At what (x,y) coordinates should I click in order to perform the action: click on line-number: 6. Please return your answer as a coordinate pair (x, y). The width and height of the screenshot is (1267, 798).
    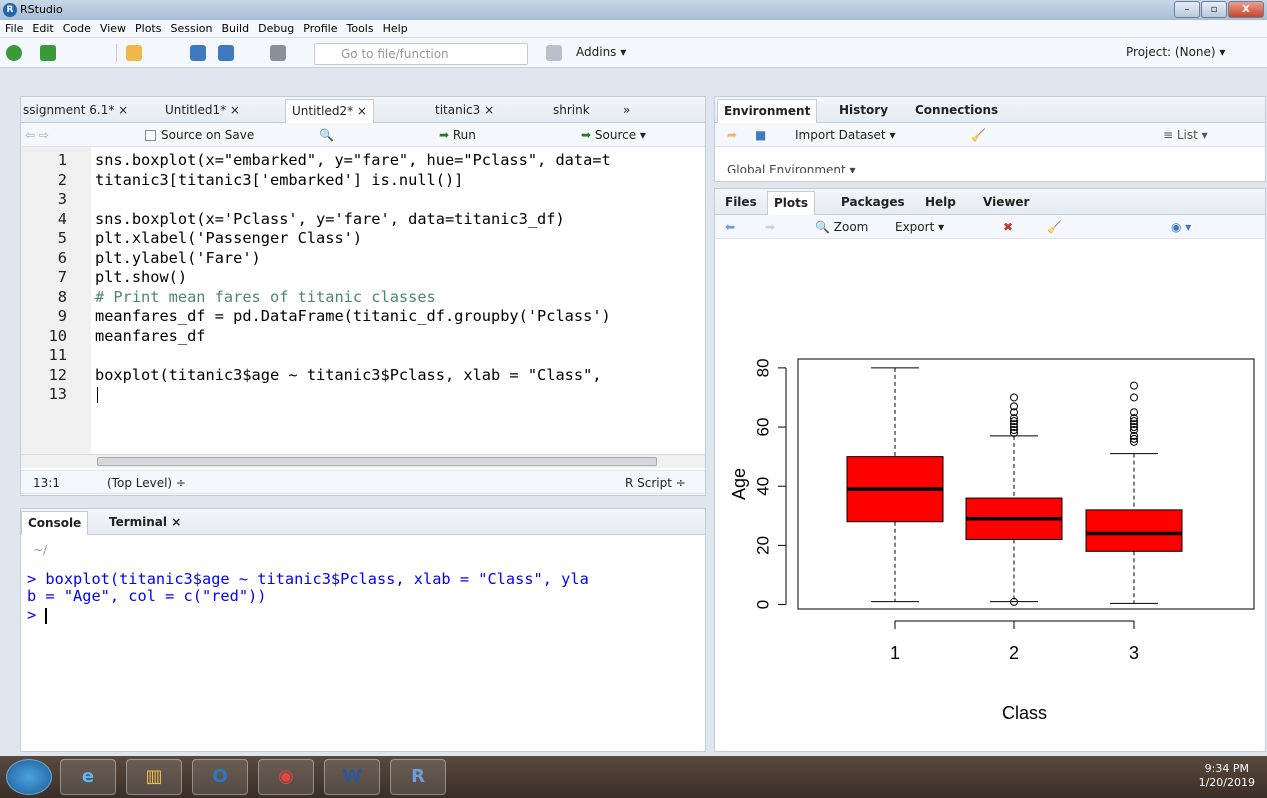
    Looking at the image, I should click on (62, 257).